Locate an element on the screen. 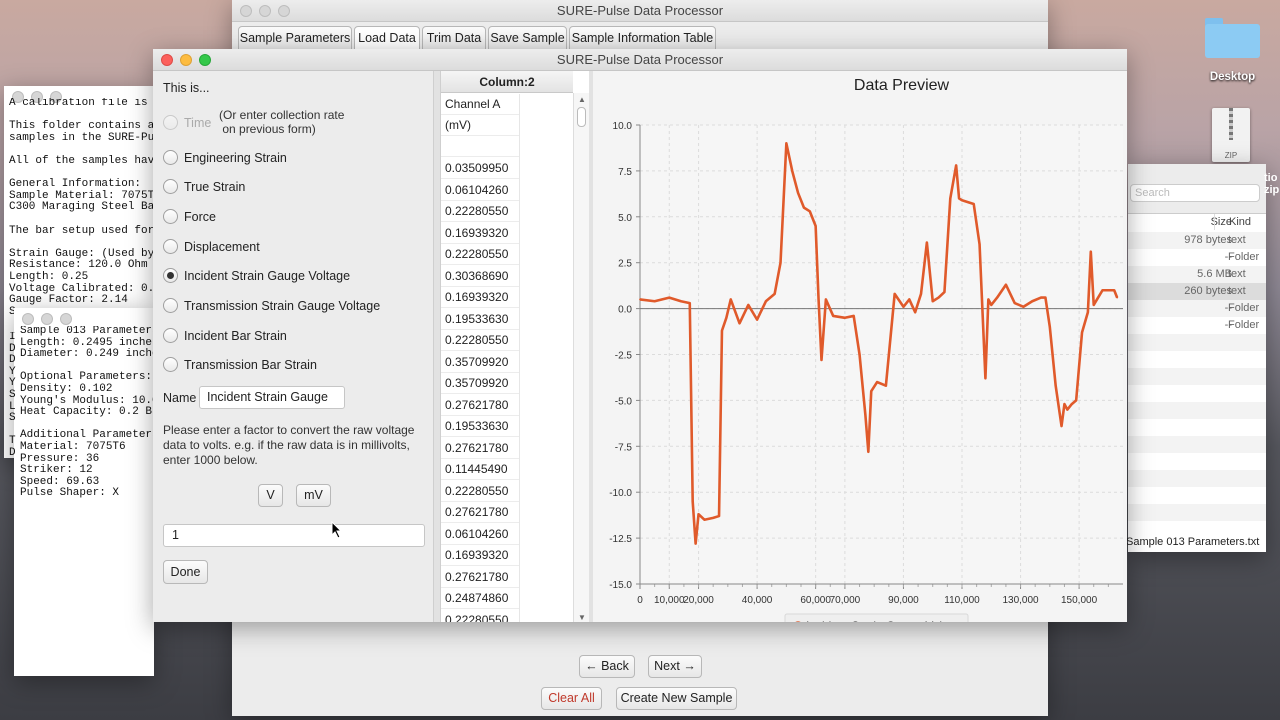 Image resolution: width=1280 pixels, height=720 pixels. mv-button: mV is located at coordinates (313, 495).